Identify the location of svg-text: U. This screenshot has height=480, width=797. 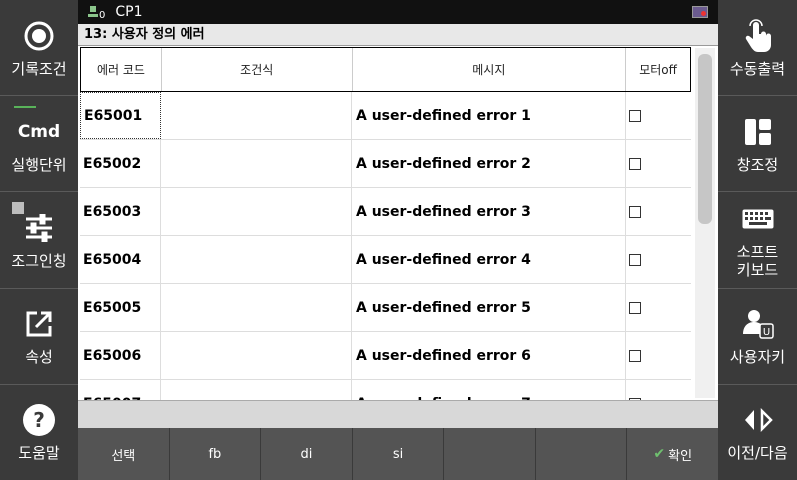
(765, 332).